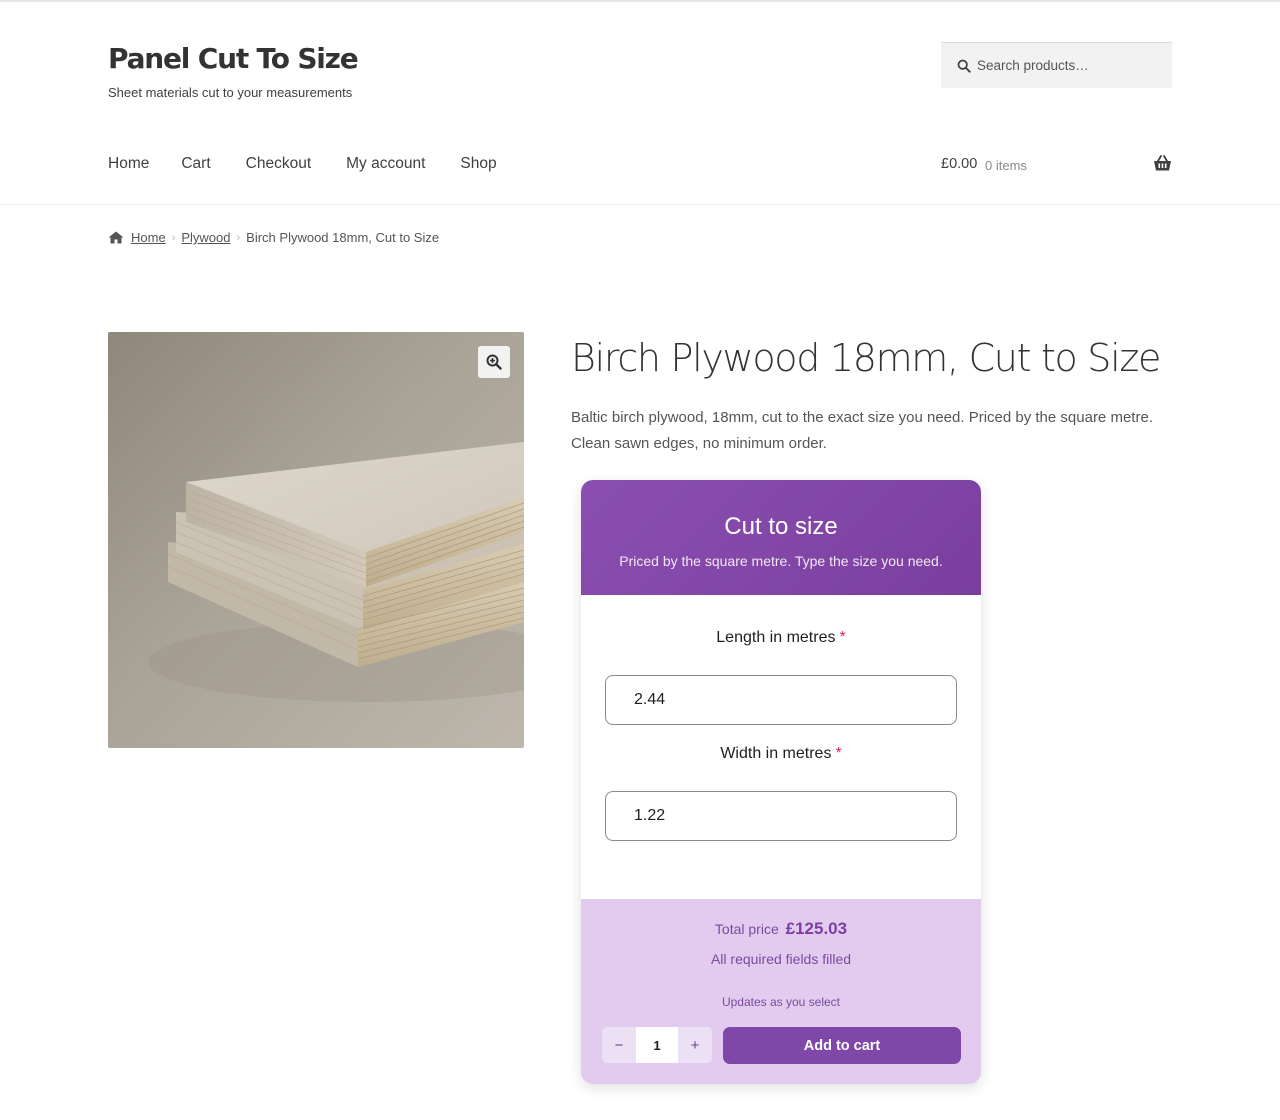 This screenshot has width=1280, height=1120. What do you see at coordinates (964, 66) in the screenshot?
I see `search-icon` at bounding box center [964, 66].